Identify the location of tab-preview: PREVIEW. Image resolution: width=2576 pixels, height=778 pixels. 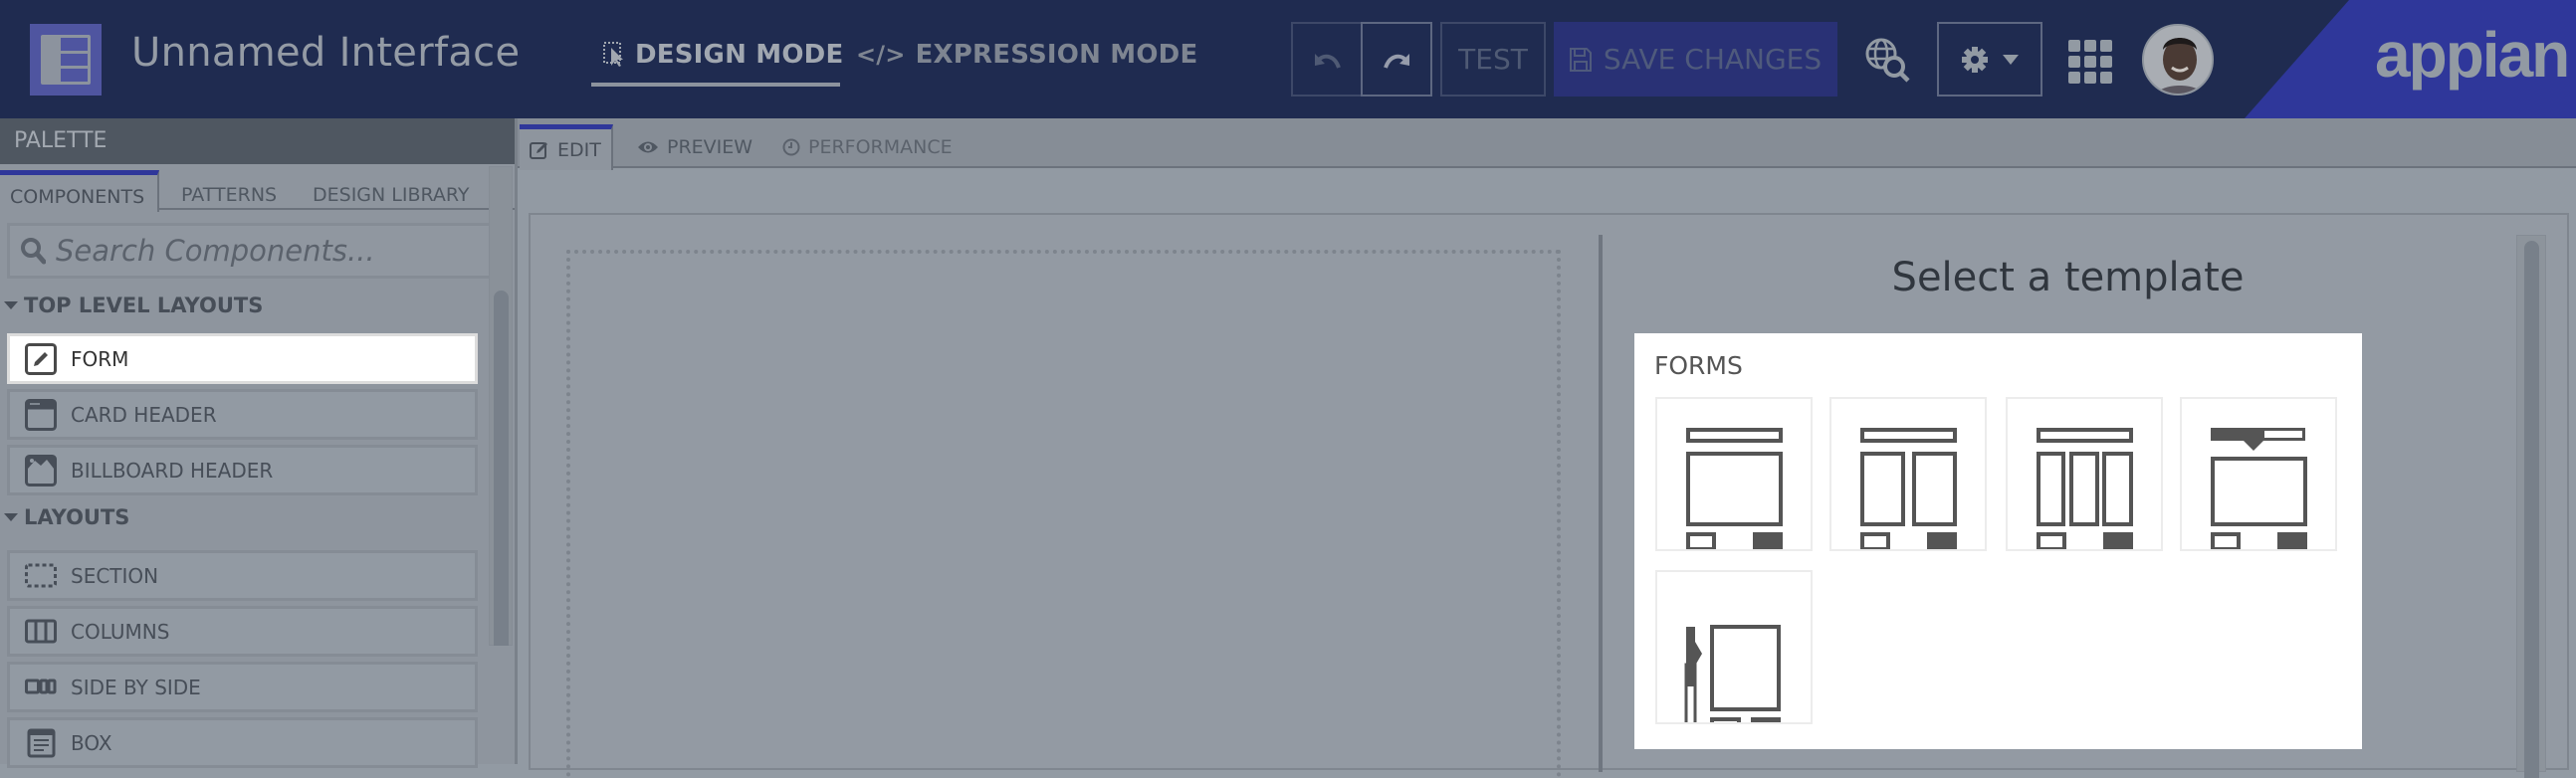
(694, 147).